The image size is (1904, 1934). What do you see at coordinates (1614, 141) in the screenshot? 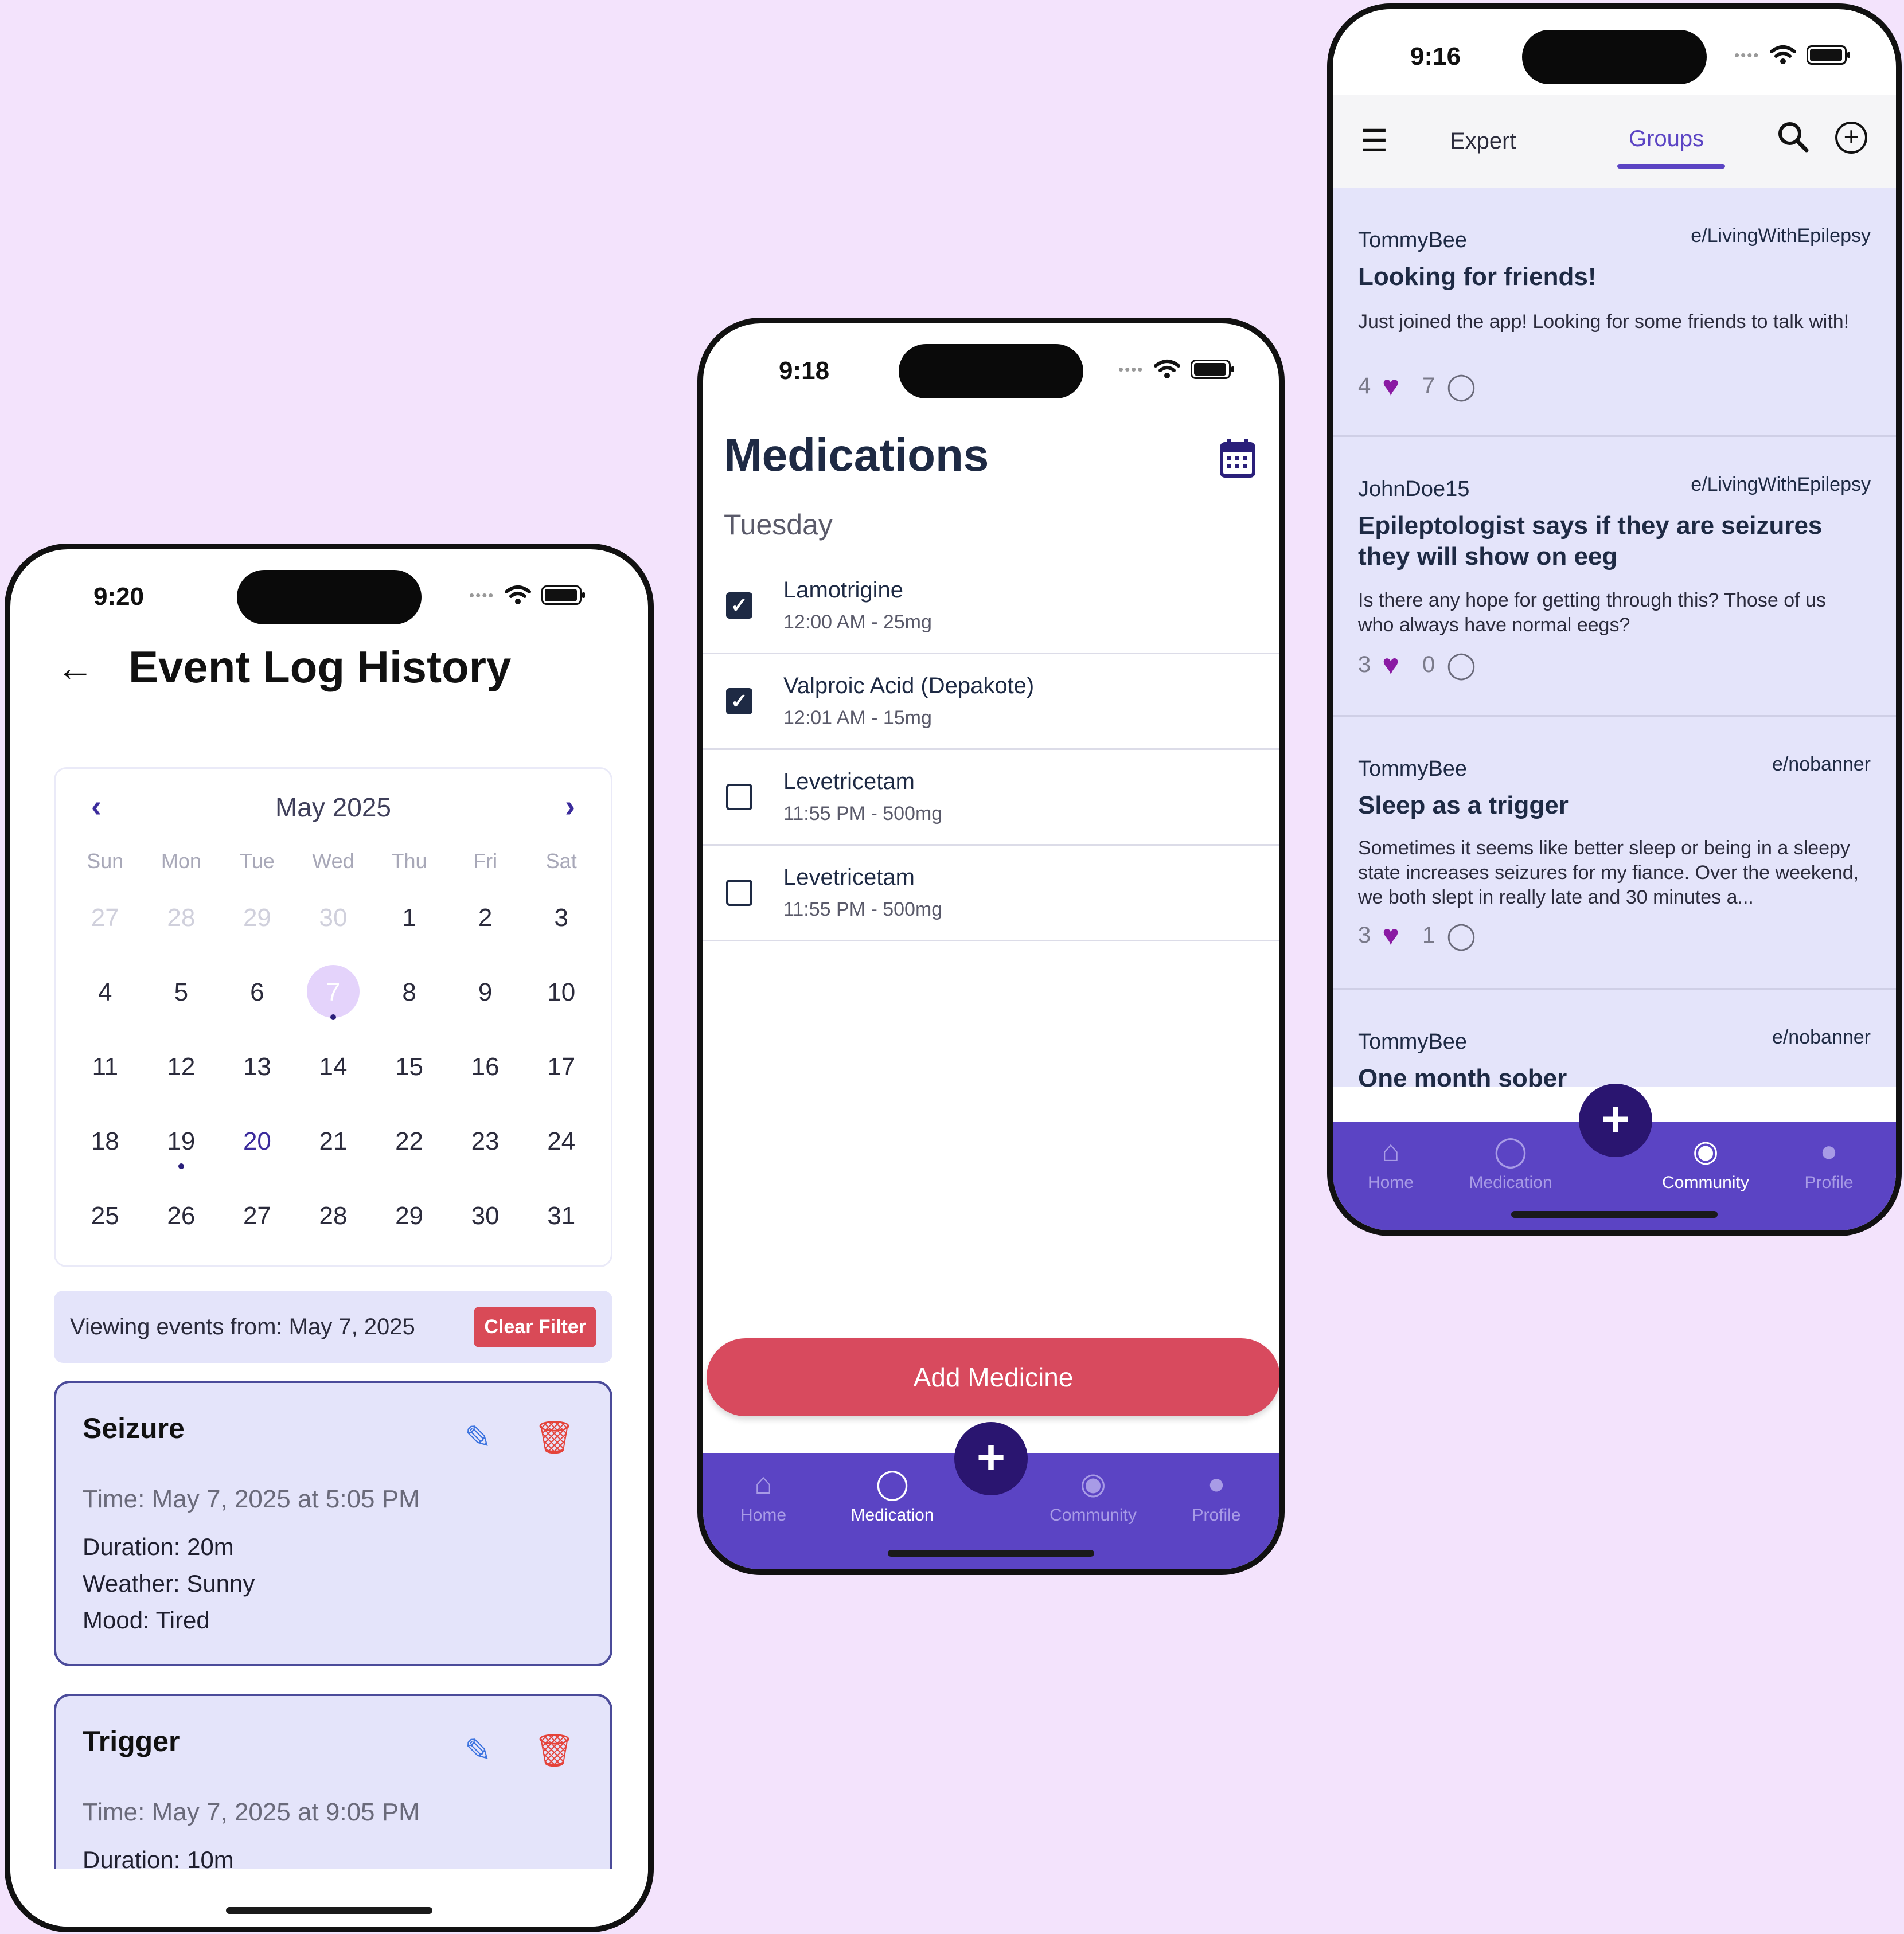
I see `top-nav: ☰ Expert Groups +` at bounding box center [1614, 141].